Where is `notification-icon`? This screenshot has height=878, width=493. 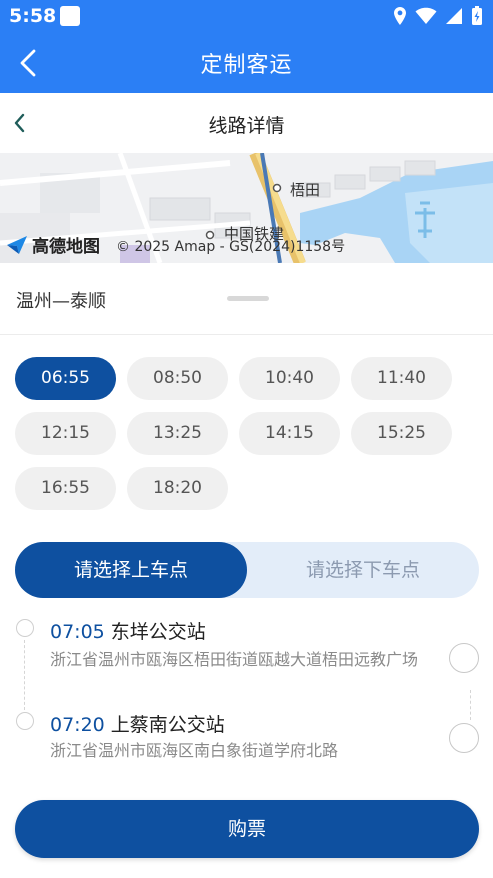 notification-icon is located at coordinates (70, 16).